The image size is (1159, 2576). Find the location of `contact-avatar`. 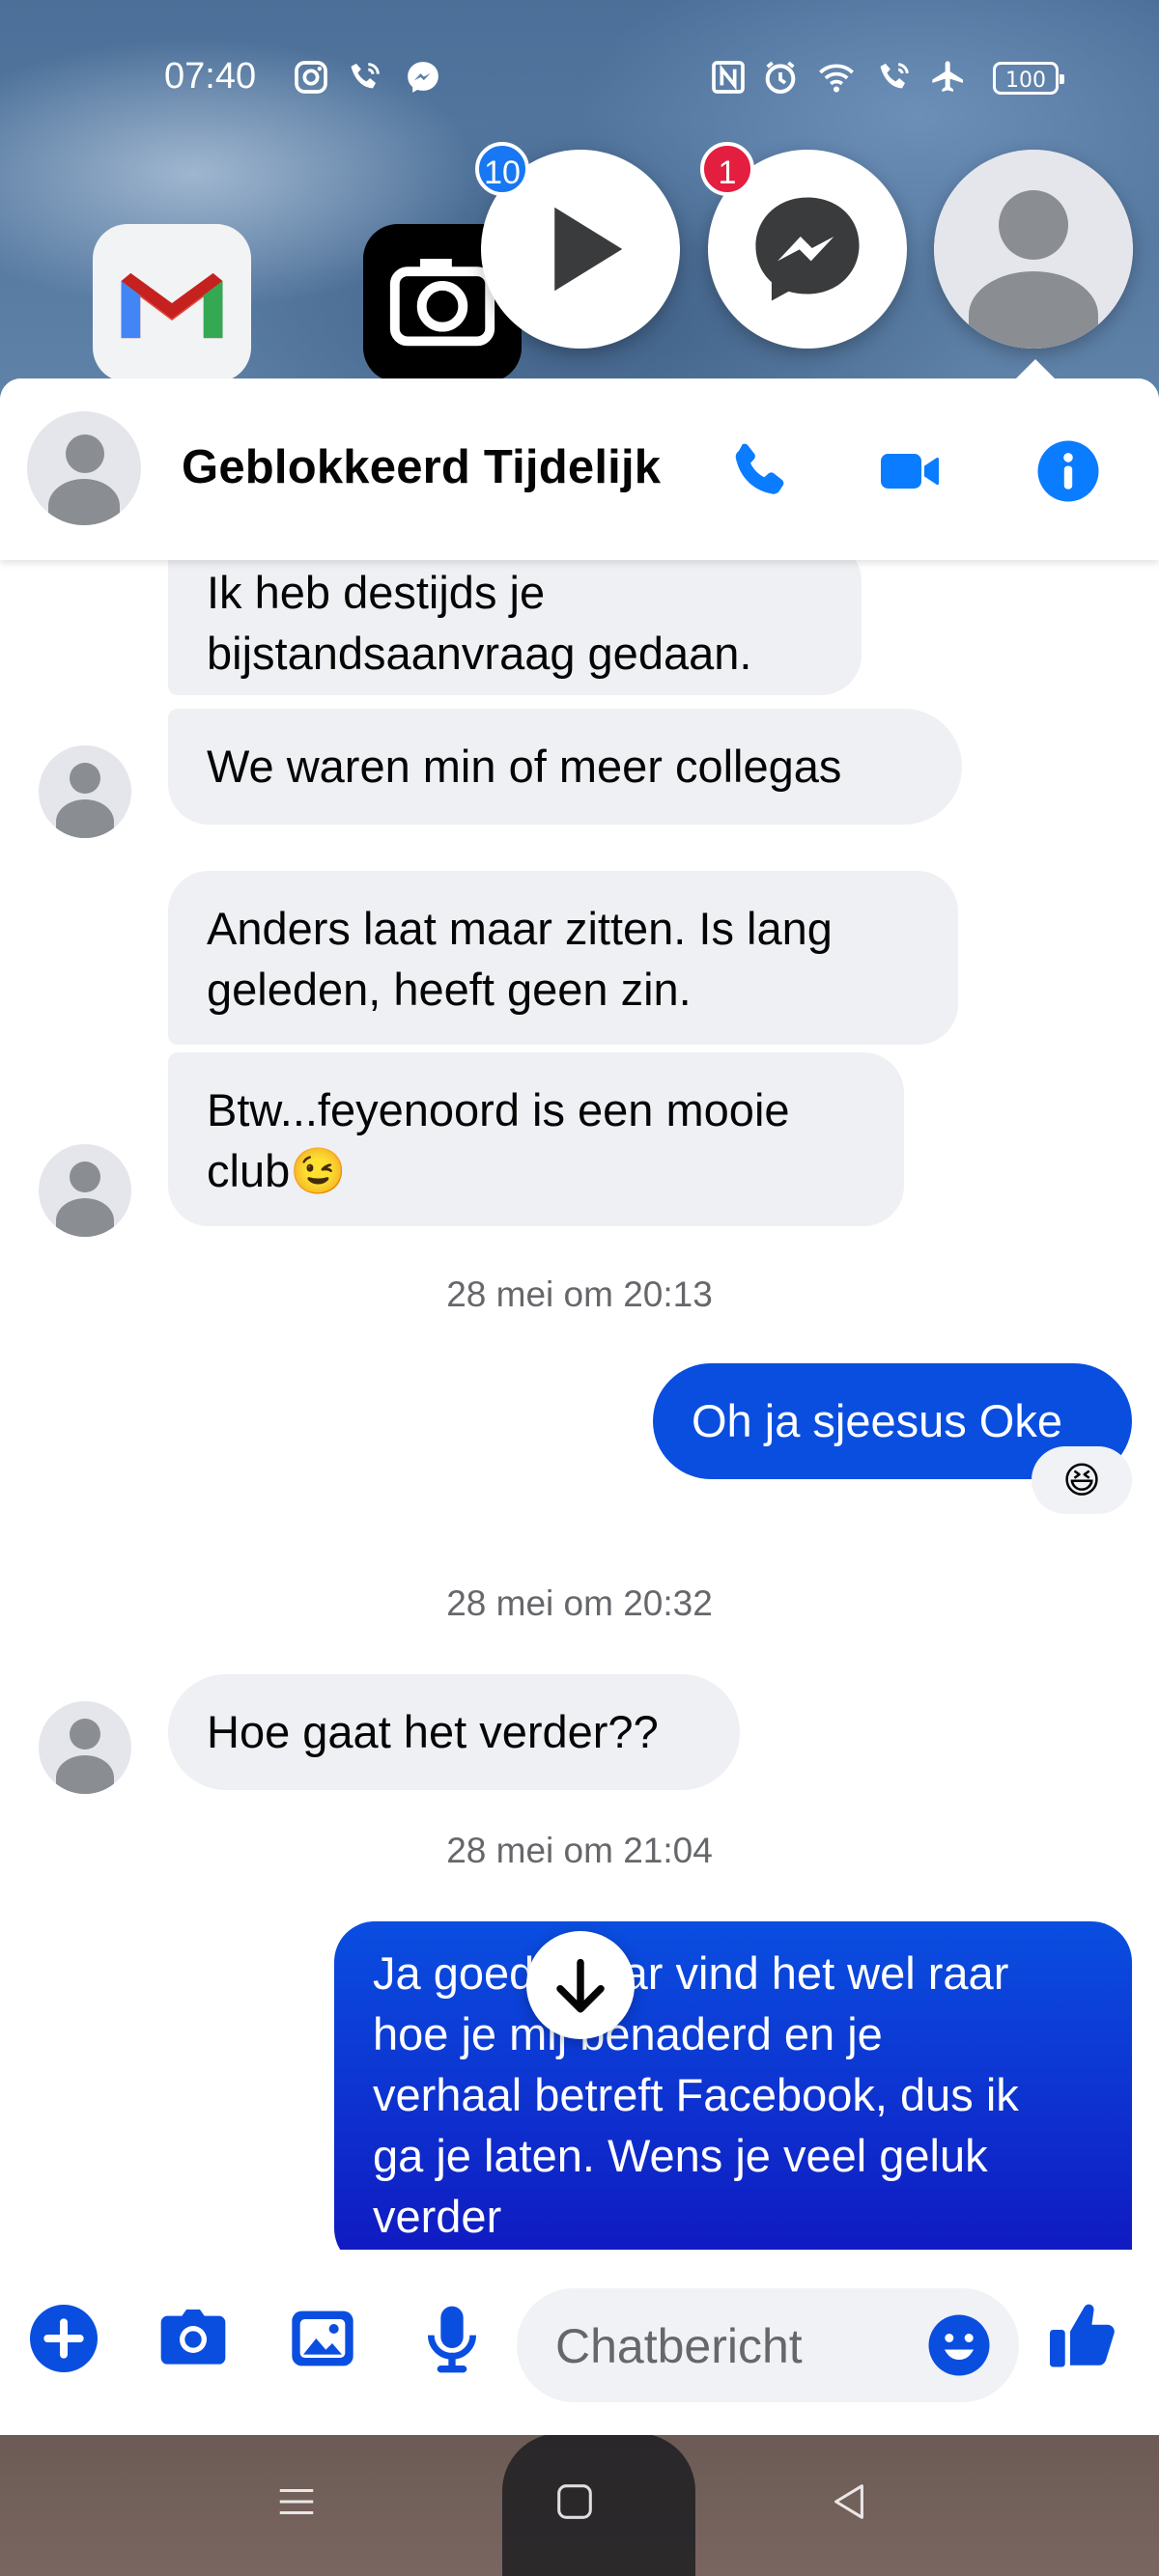

contact-avatar is located at coordinates (84, 468).